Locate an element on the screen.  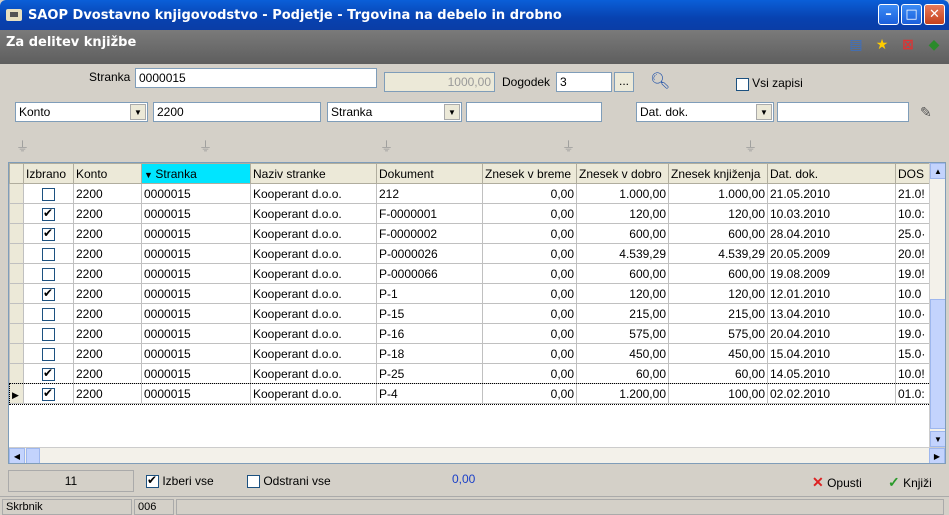
col-dos: DOS is located at coordinates (912, 173).